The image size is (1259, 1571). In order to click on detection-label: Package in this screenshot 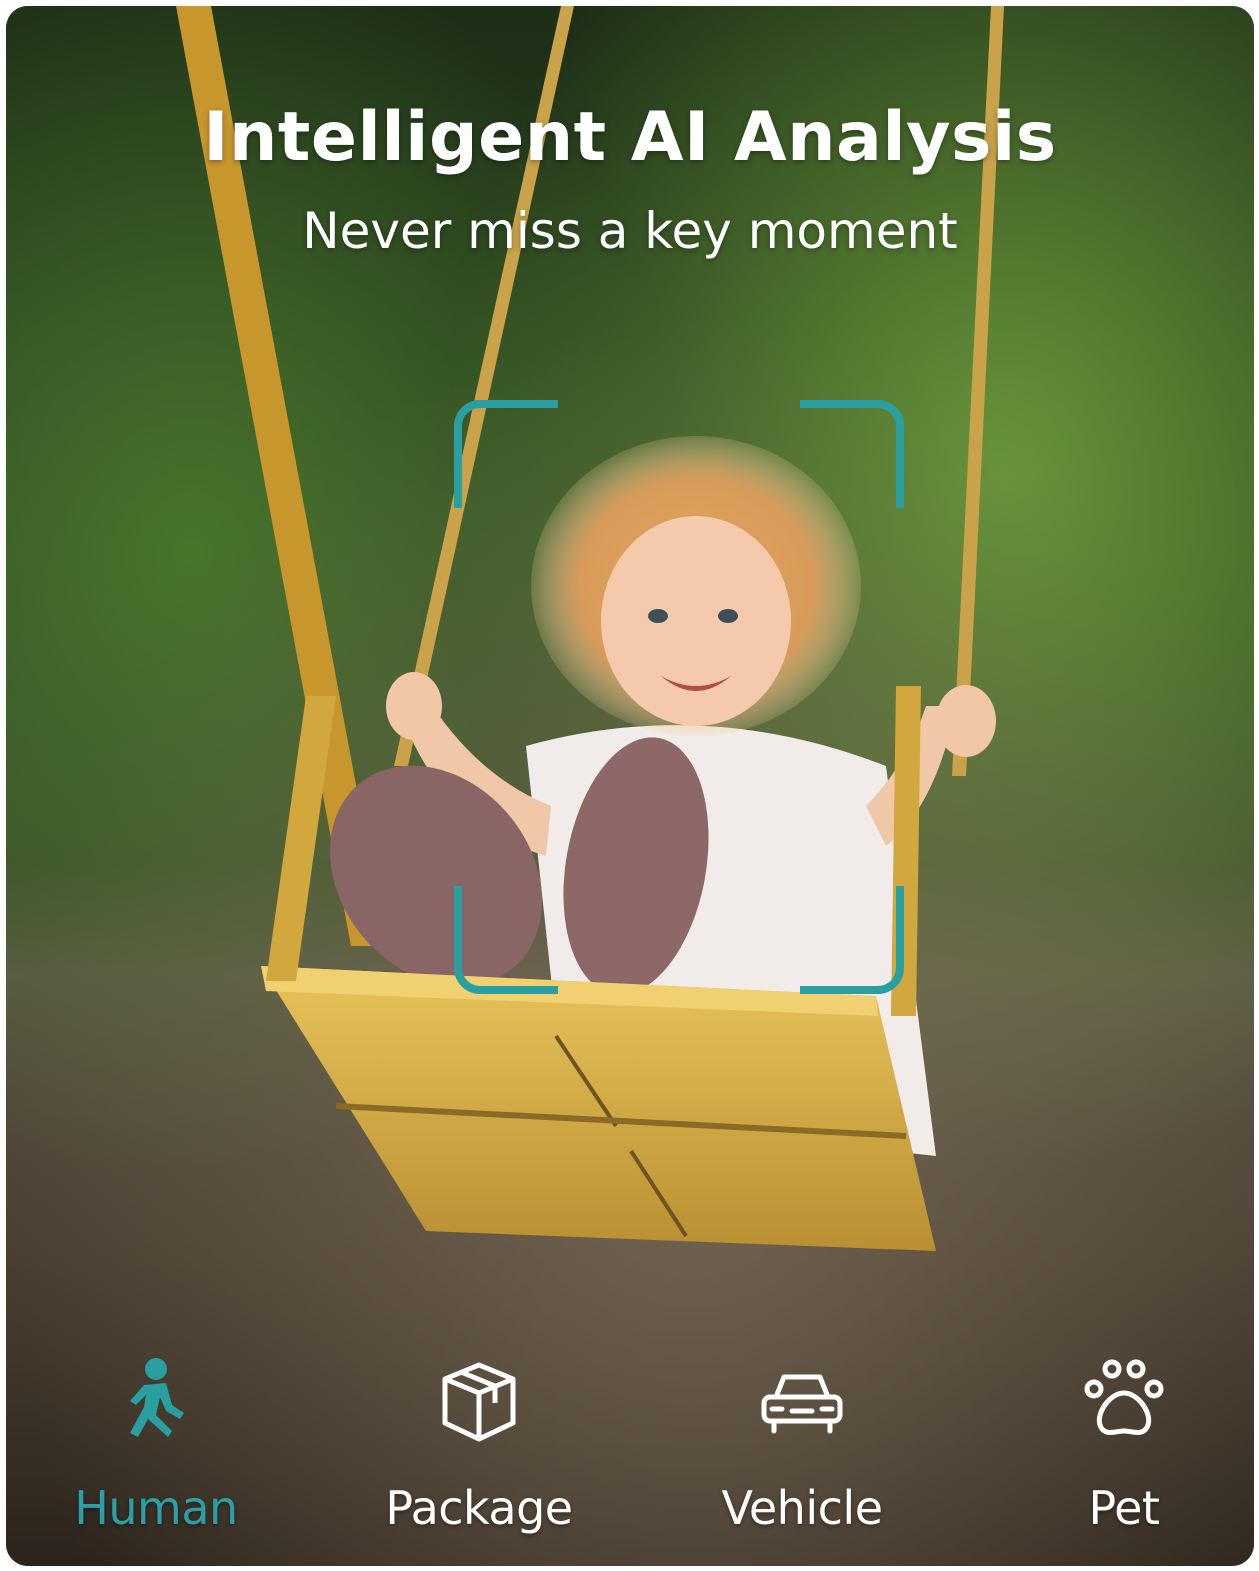, I will do `click(479, 1508)`.